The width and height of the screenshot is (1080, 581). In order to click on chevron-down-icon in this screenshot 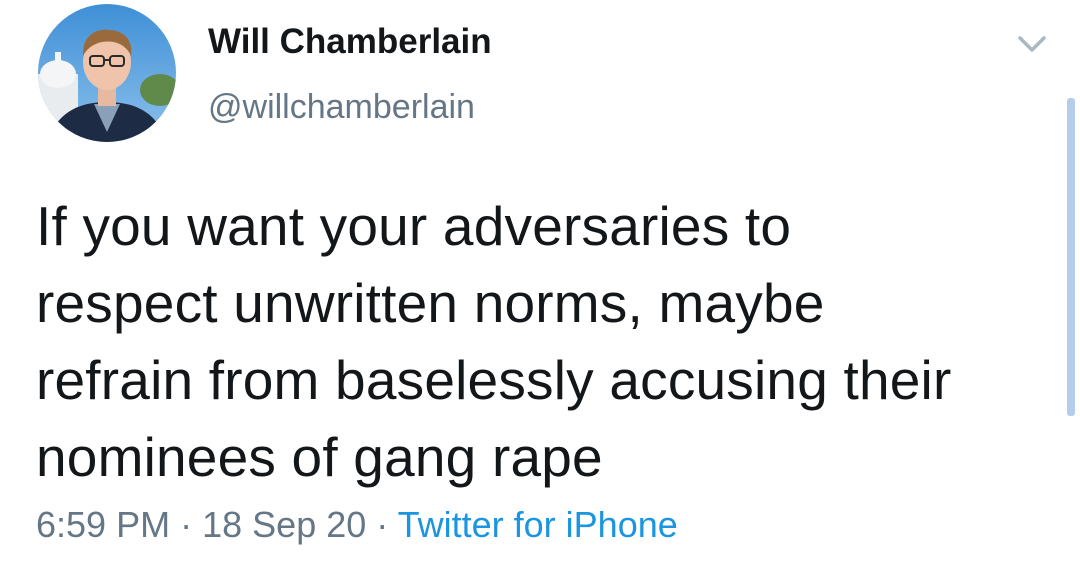, I will do `click(1032, 44)`.